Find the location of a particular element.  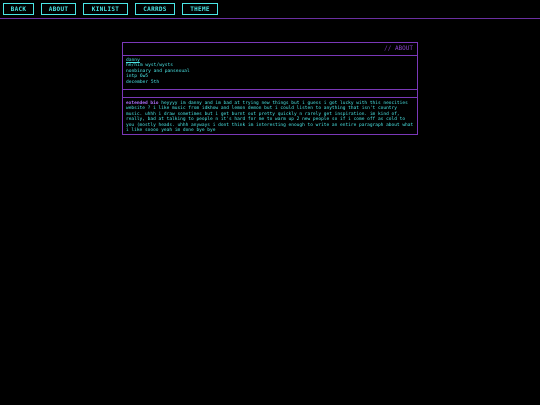

top-nav: BACK ABOUT KINLIST CARRDS THEME is located at coordinates (110, 9).